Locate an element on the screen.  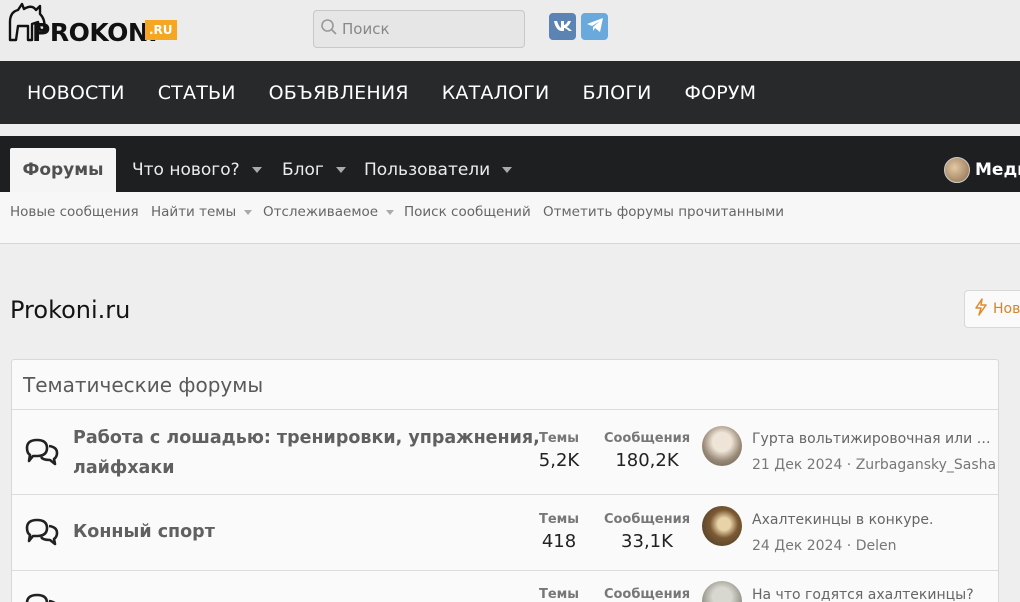
telegram-link is located at coordinates (594, 26).